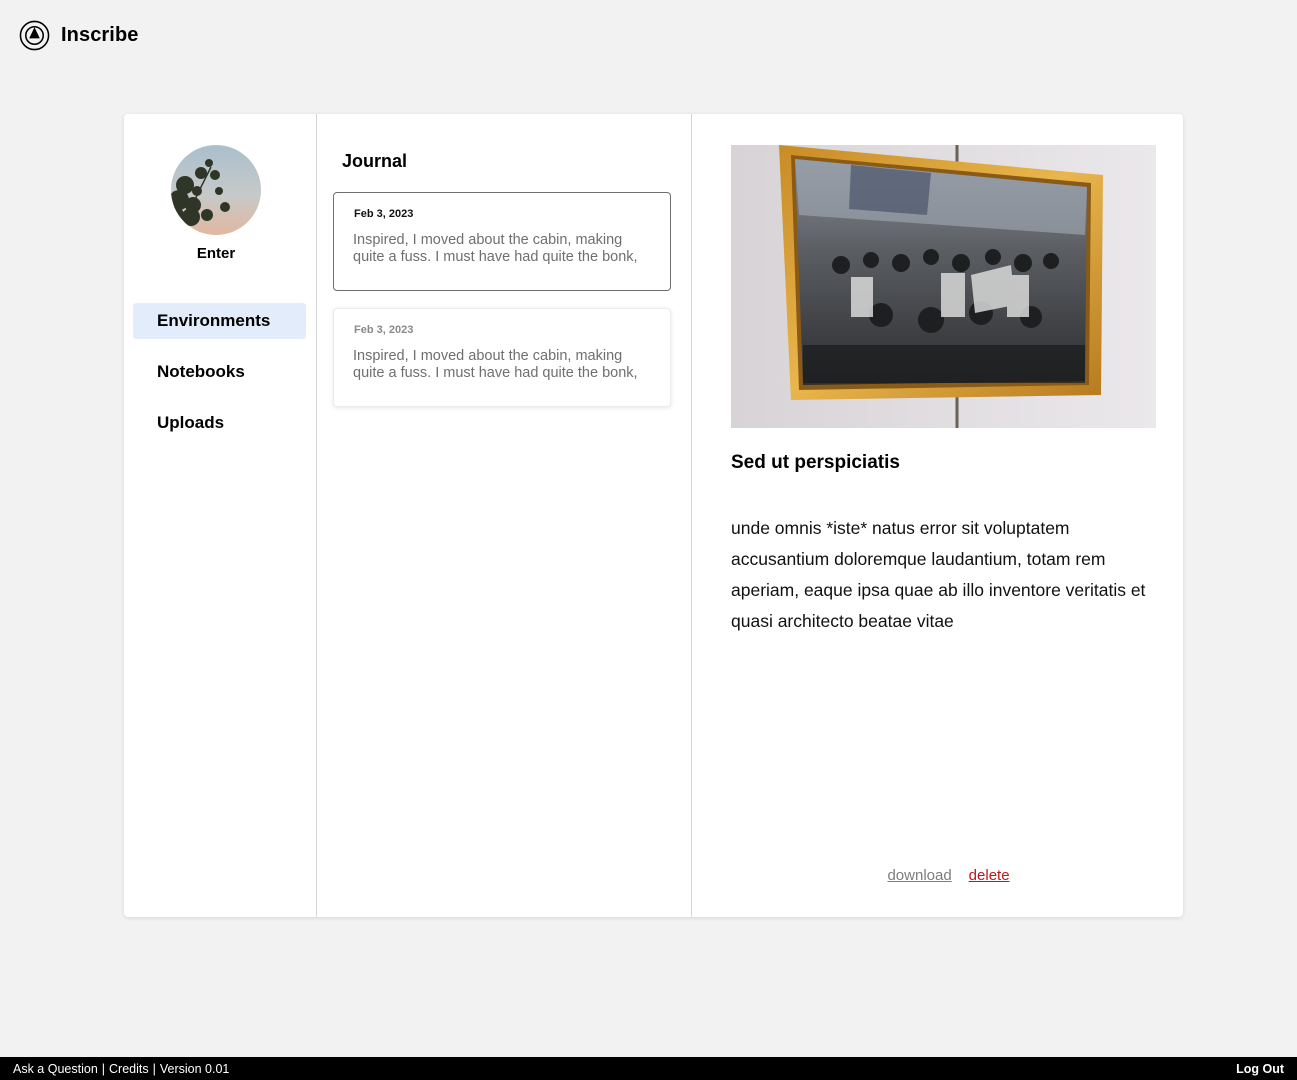 Image resolution: width=1297 pixels, height=1080 pixels. I want to click on entry-image, so click(943, 286).